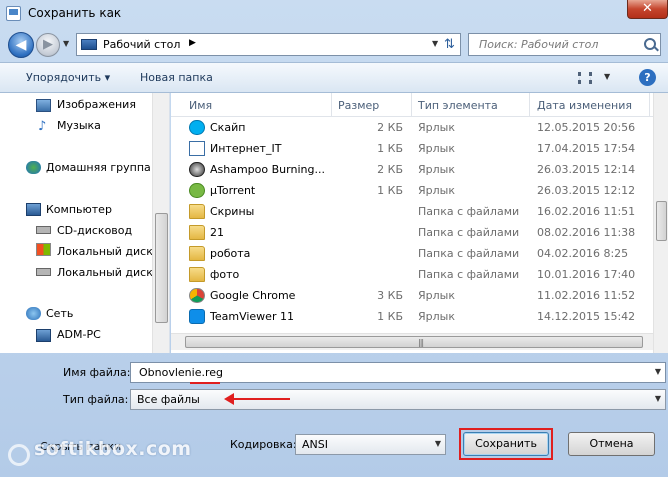  What do you see at coordinates (66, 43) in the screenshot?
I see `recent-pages-dropdown: ▼` at bounding box center [66, 43].